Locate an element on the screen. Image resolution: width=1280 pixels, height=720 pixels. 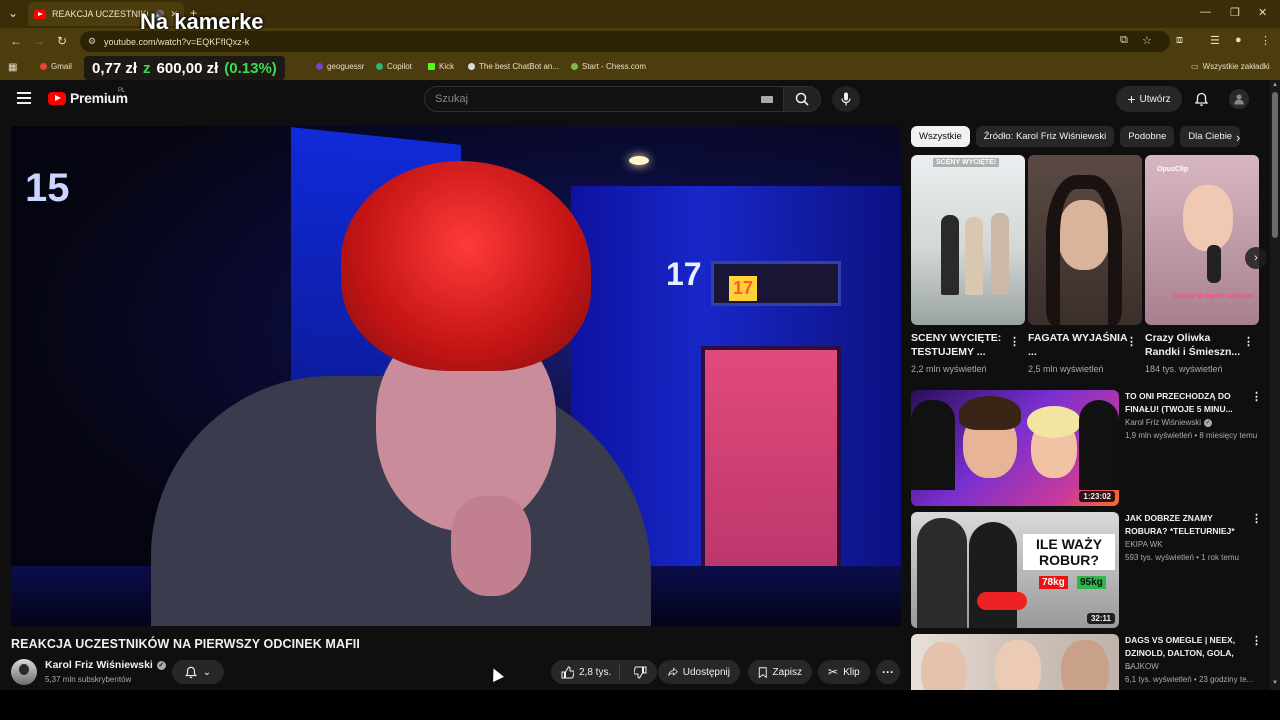
create-button: + Utwórz is located at coordinates (1149, 99).